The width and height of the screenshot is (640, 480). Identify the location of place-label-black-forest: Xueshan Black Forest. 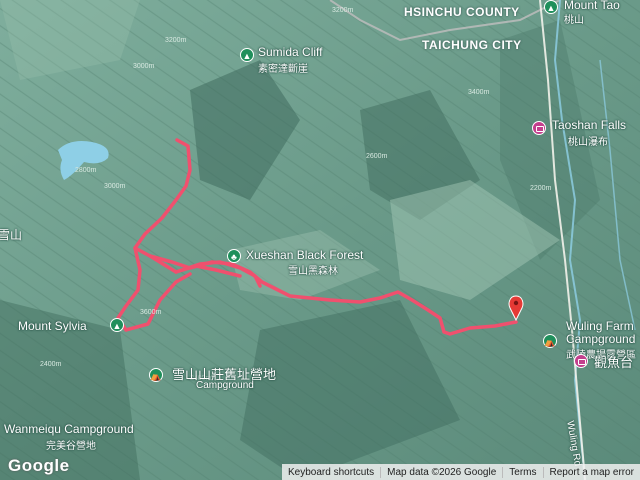
(304, 255).